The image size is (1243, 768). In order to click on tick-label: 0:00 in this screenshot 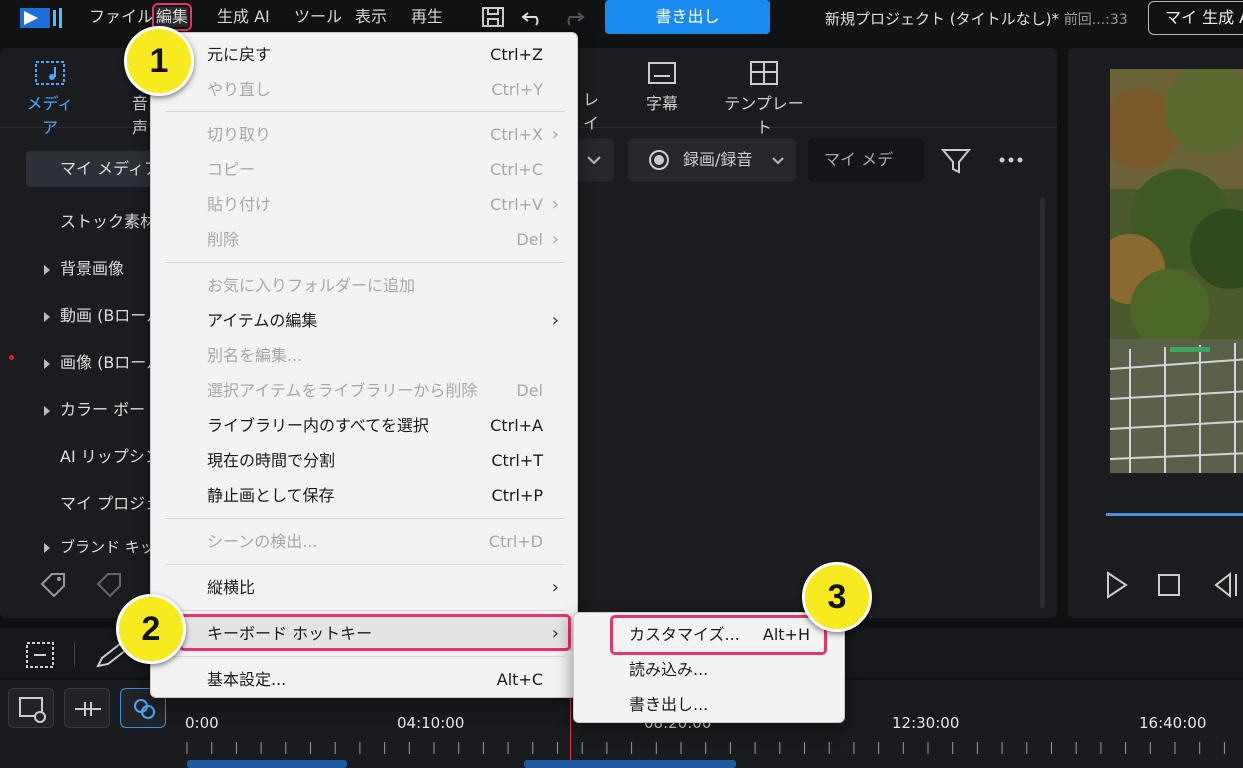, I will do `click(202, 723)`.